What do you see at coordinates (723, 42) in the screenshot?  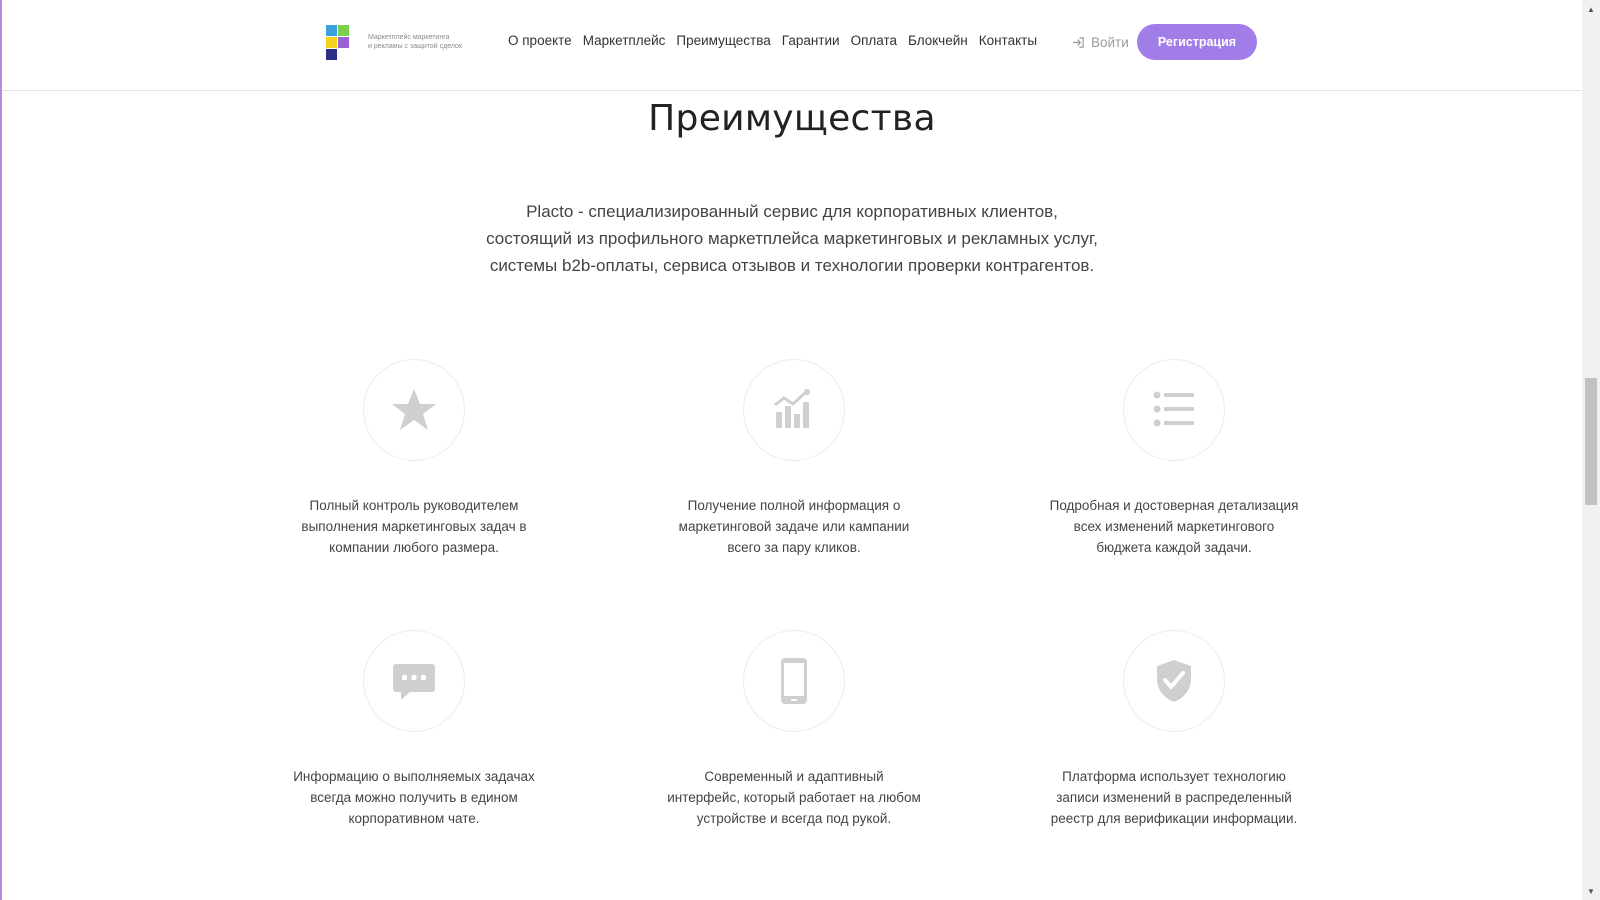 I see `nav-item-advantages: Преимущества` at bounding box center [723, 42].